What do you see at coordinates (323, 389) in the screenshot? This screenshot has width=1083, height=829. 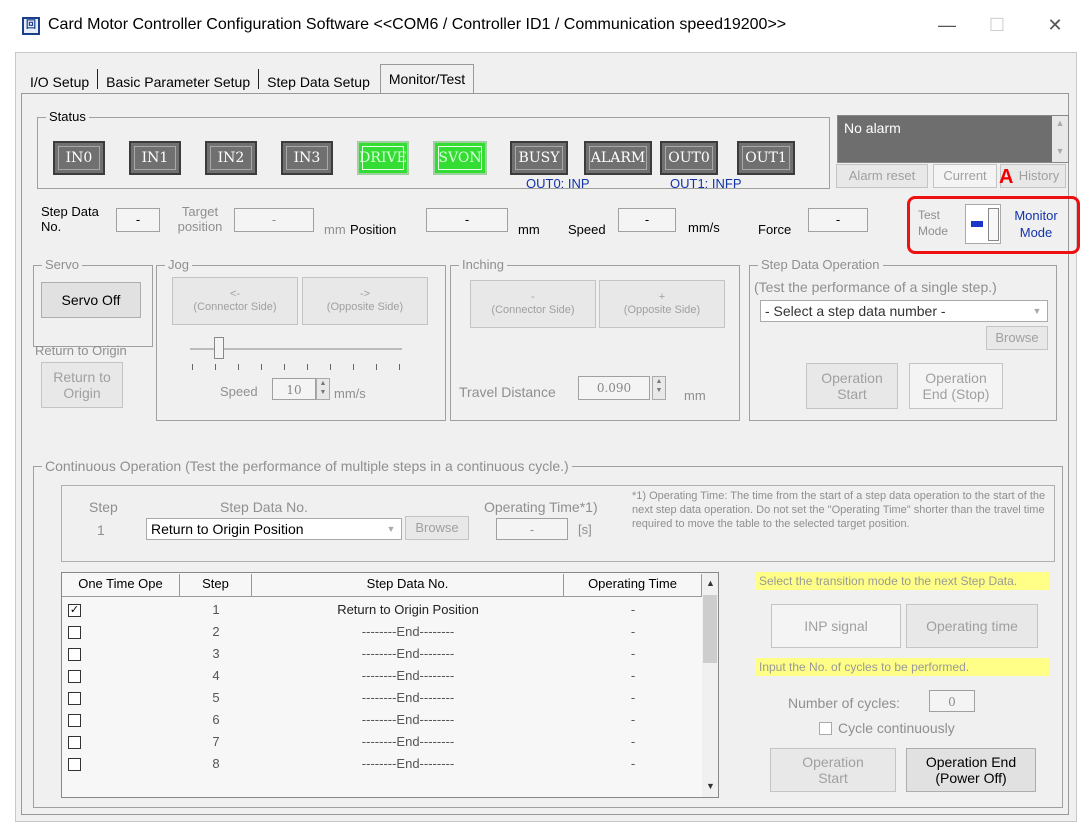 I see `jog-speed-spinner: ▲ ▼` at bounding box center [323, 389].